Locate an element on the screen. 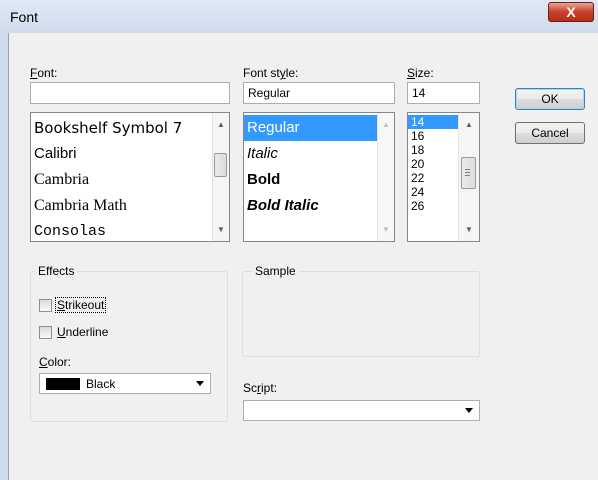 This screenshot has width=598, height=480. size-list-item-18: 18 is located at coordinates (433, 150).